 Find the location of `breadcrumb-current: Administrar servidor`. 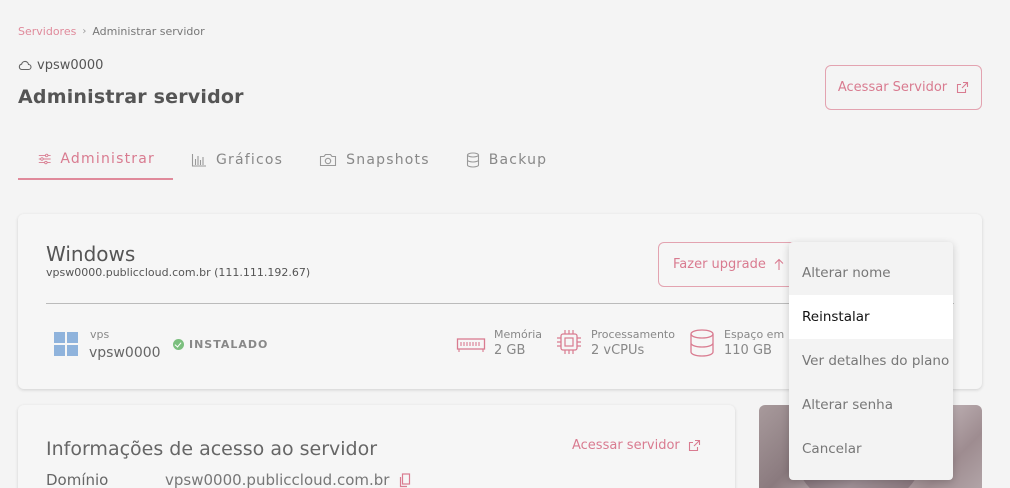

breadcrumb-current: Administrar servidor is located at coordinates (148, 31).